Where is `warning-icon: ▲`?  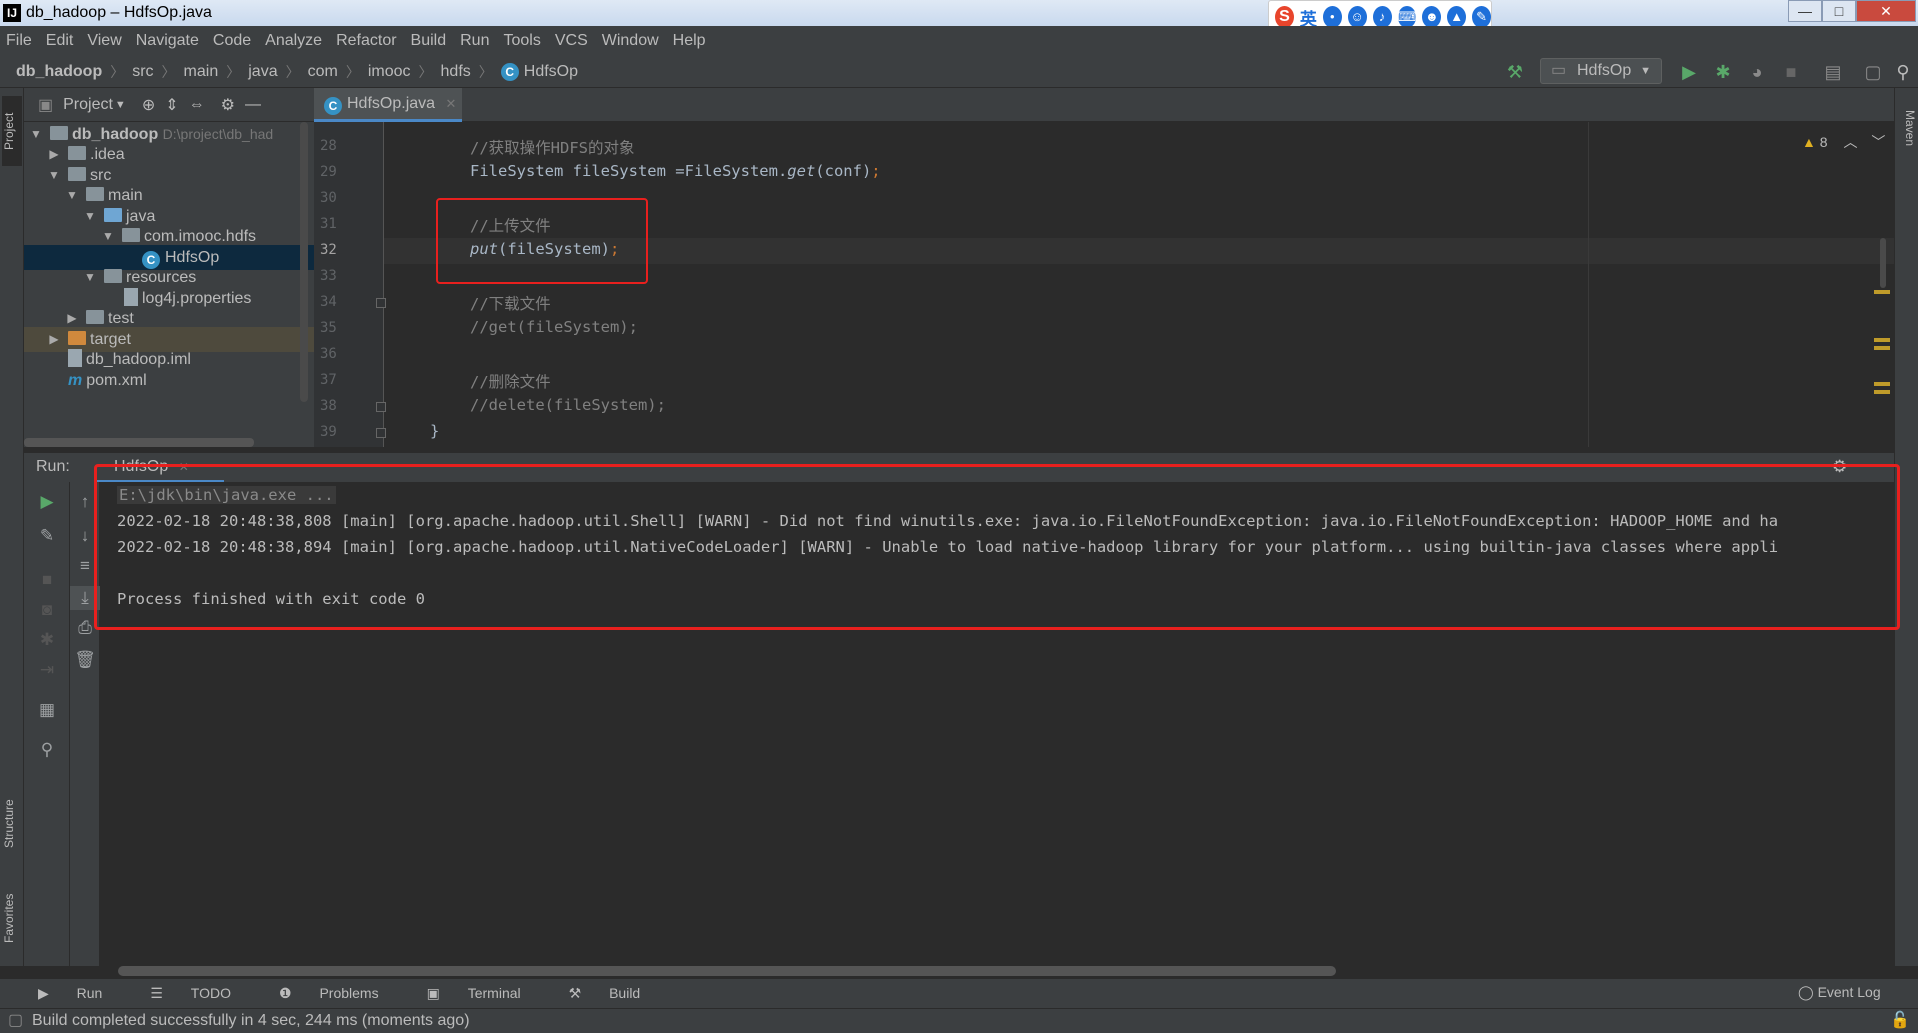 warning-icon: ▲ is located at coordinates (1809, 142).